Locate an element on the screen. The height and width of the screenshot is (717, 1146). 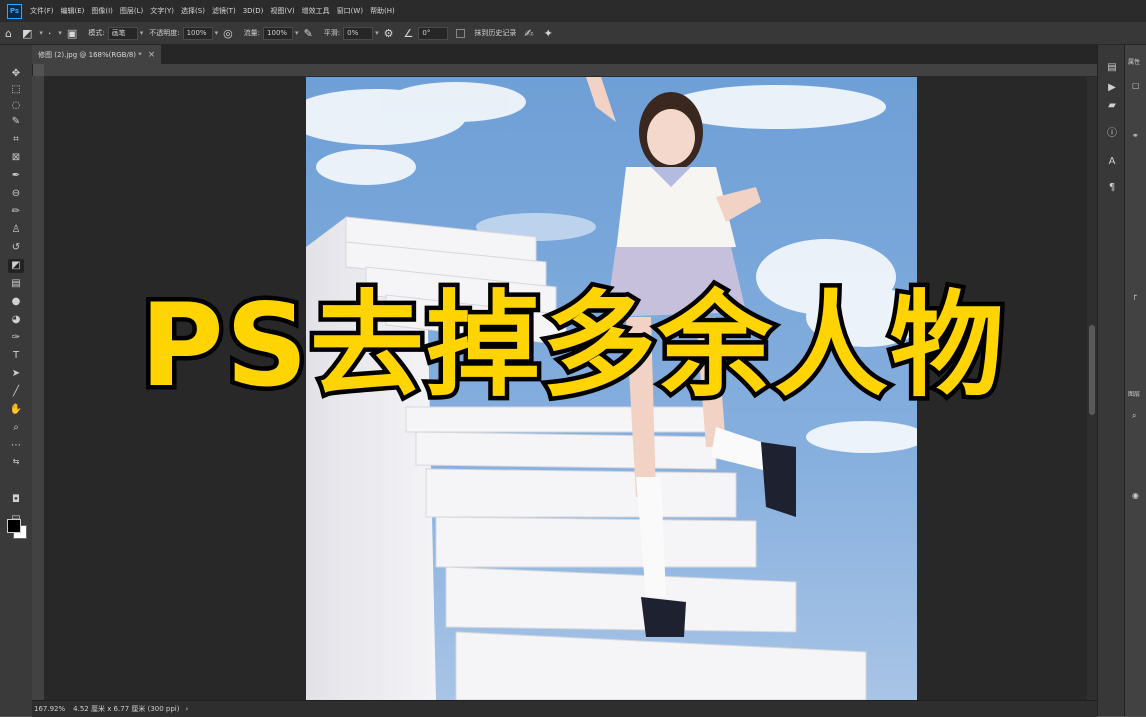
eyedropper-tool-icon: ✒ is located at coordinates (16, 176).